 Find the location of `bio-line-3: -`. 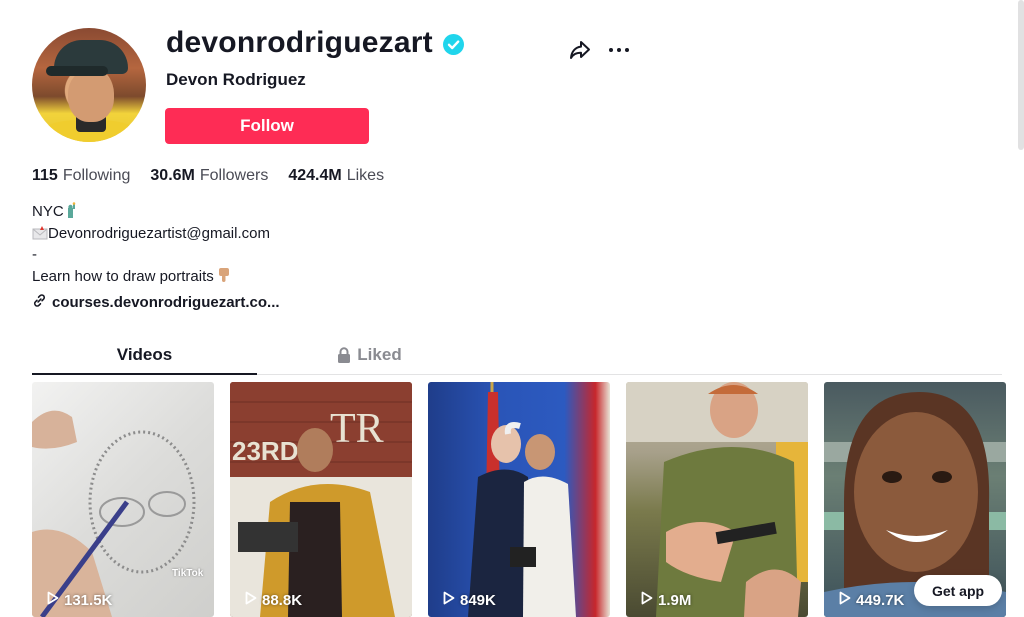

bio-line-3: - is located at coordinates (34, 254).